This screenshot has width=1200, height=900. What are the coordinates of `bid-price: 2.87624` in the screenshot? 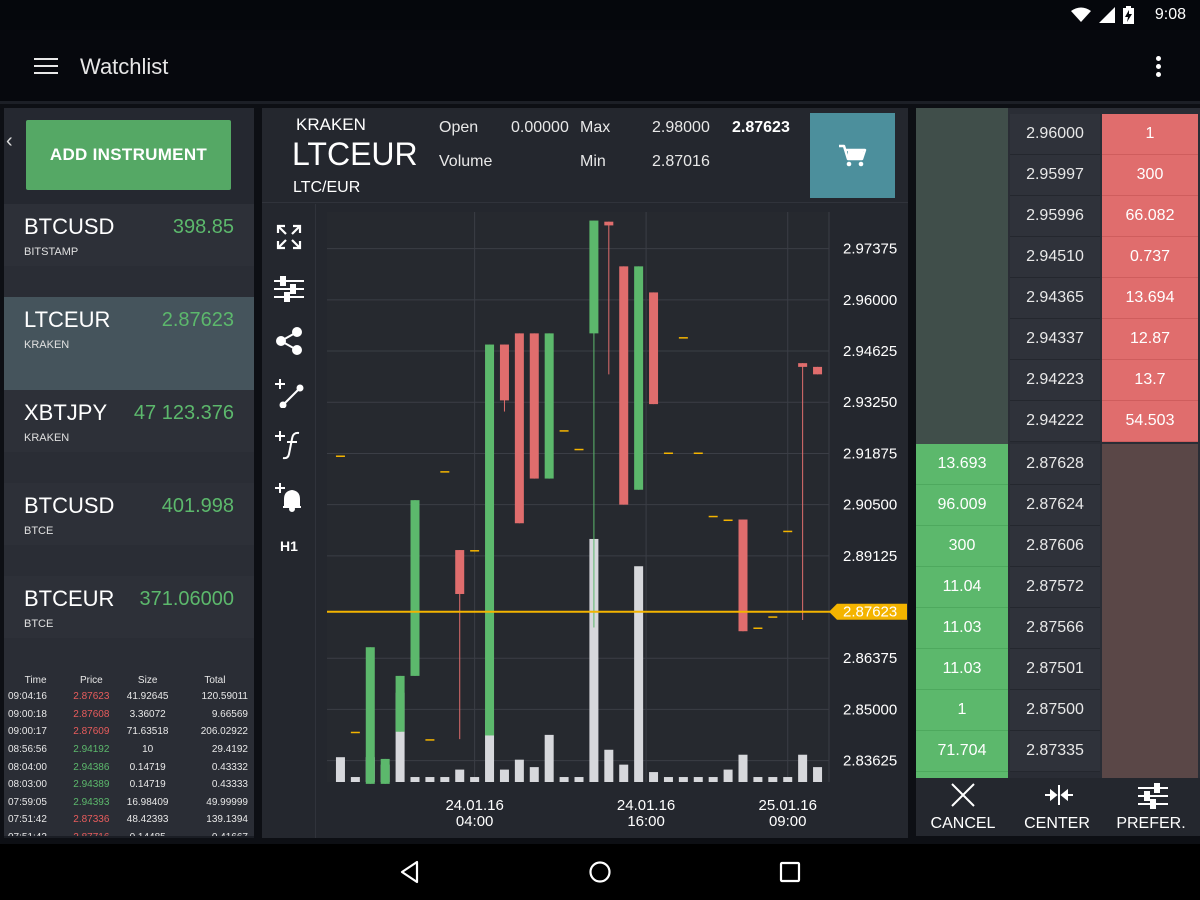 It's located at (1055, 505).